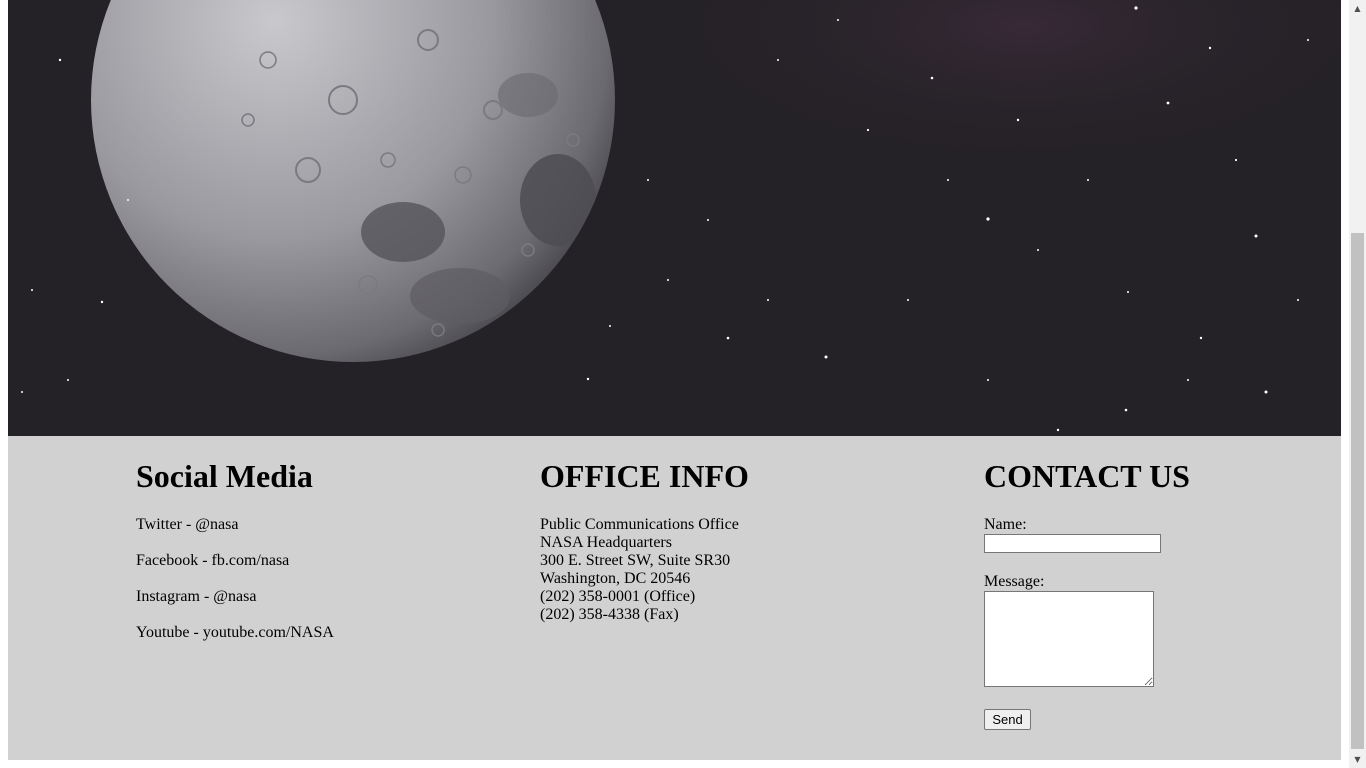 This screenshot has height=768, width=1366. What do you see at coordinates (618, 596) in the screenshot?
I see `office-line: (202) 358-0001 (Office)` at bounding box center [618, 596].